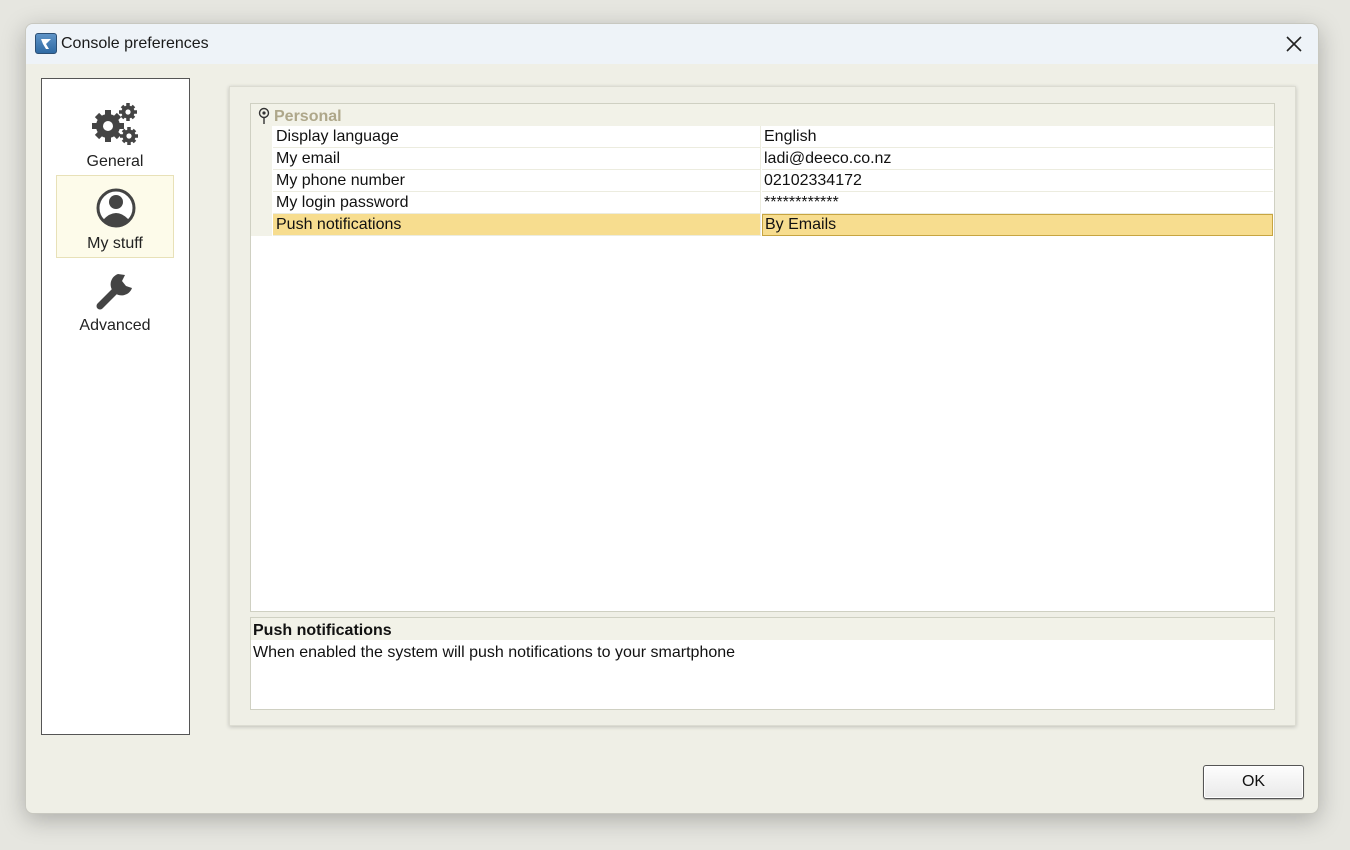 The width and height of the screenshot is (1350, 850). What do you see at coordinates (114, 292) in the screenshot?
I see `wrench-icon` at bounding box center [114, 292].